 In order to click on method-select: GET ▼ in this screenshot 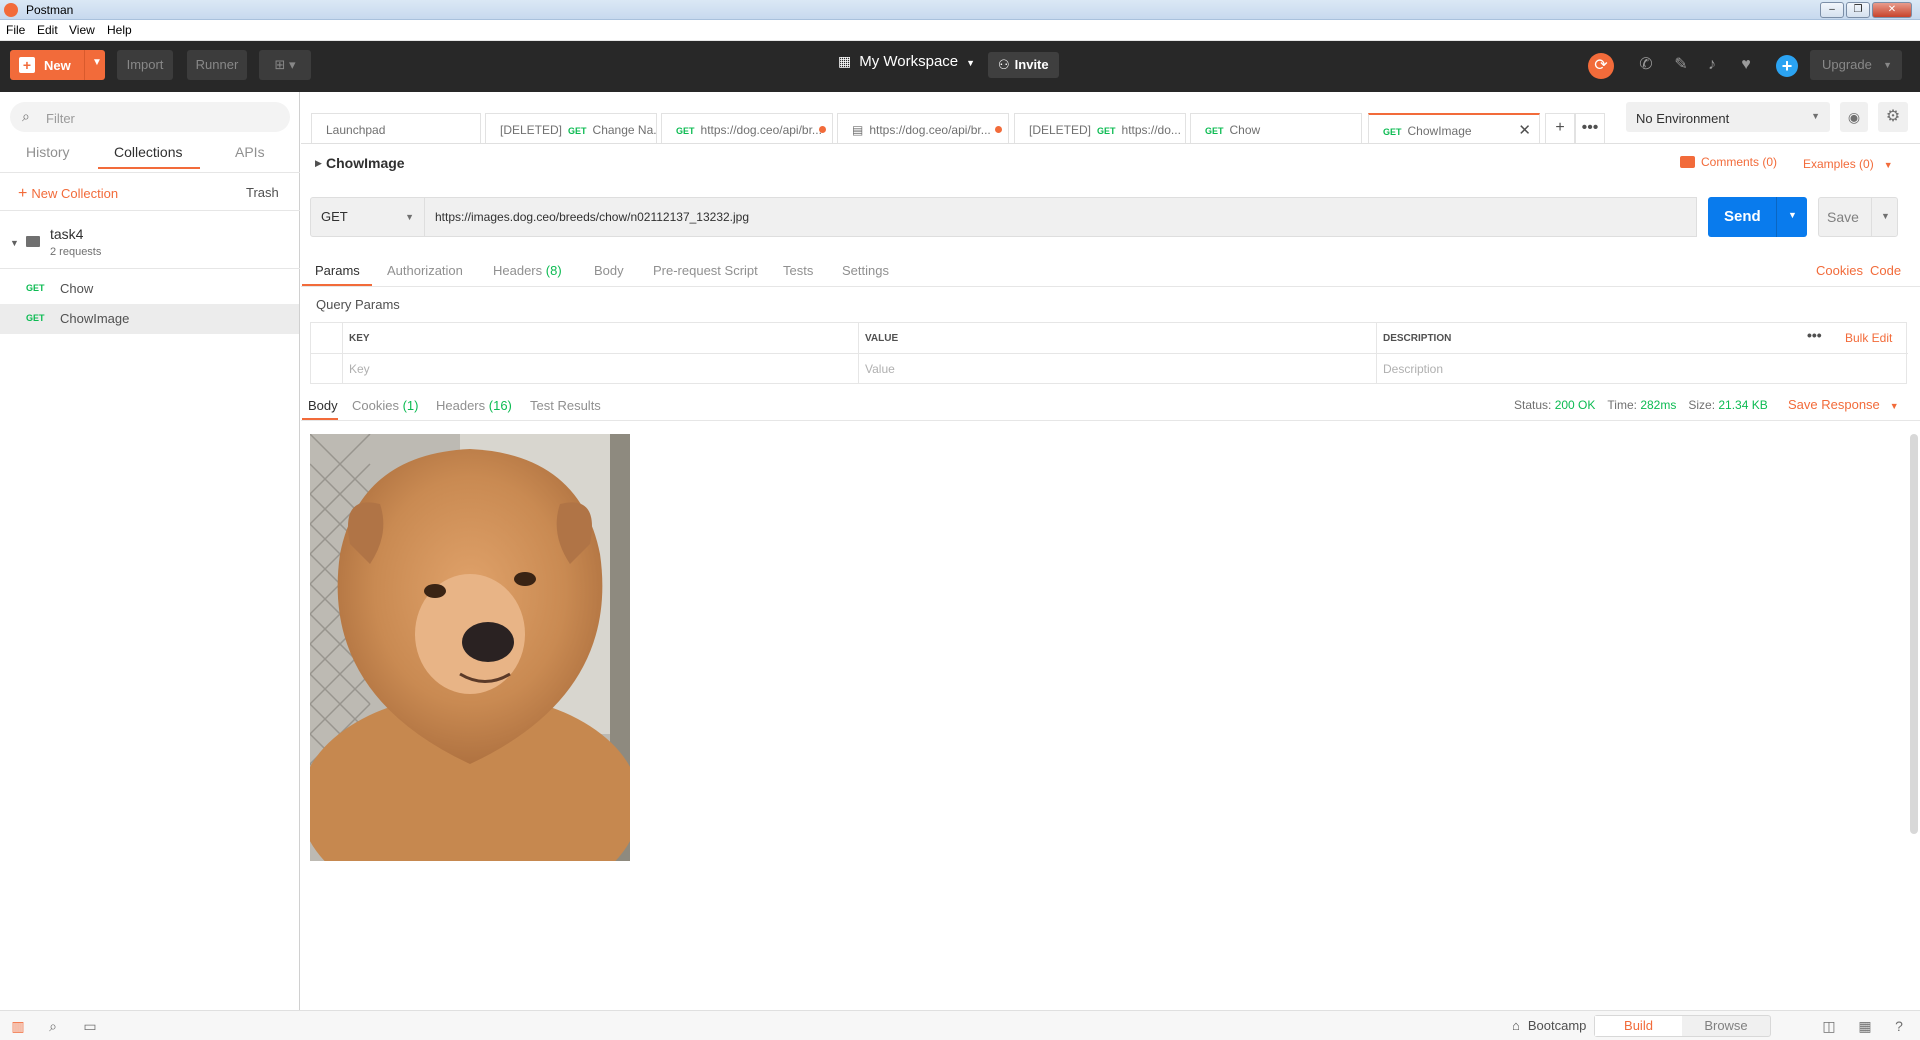, I will do `click(367, 217)`.